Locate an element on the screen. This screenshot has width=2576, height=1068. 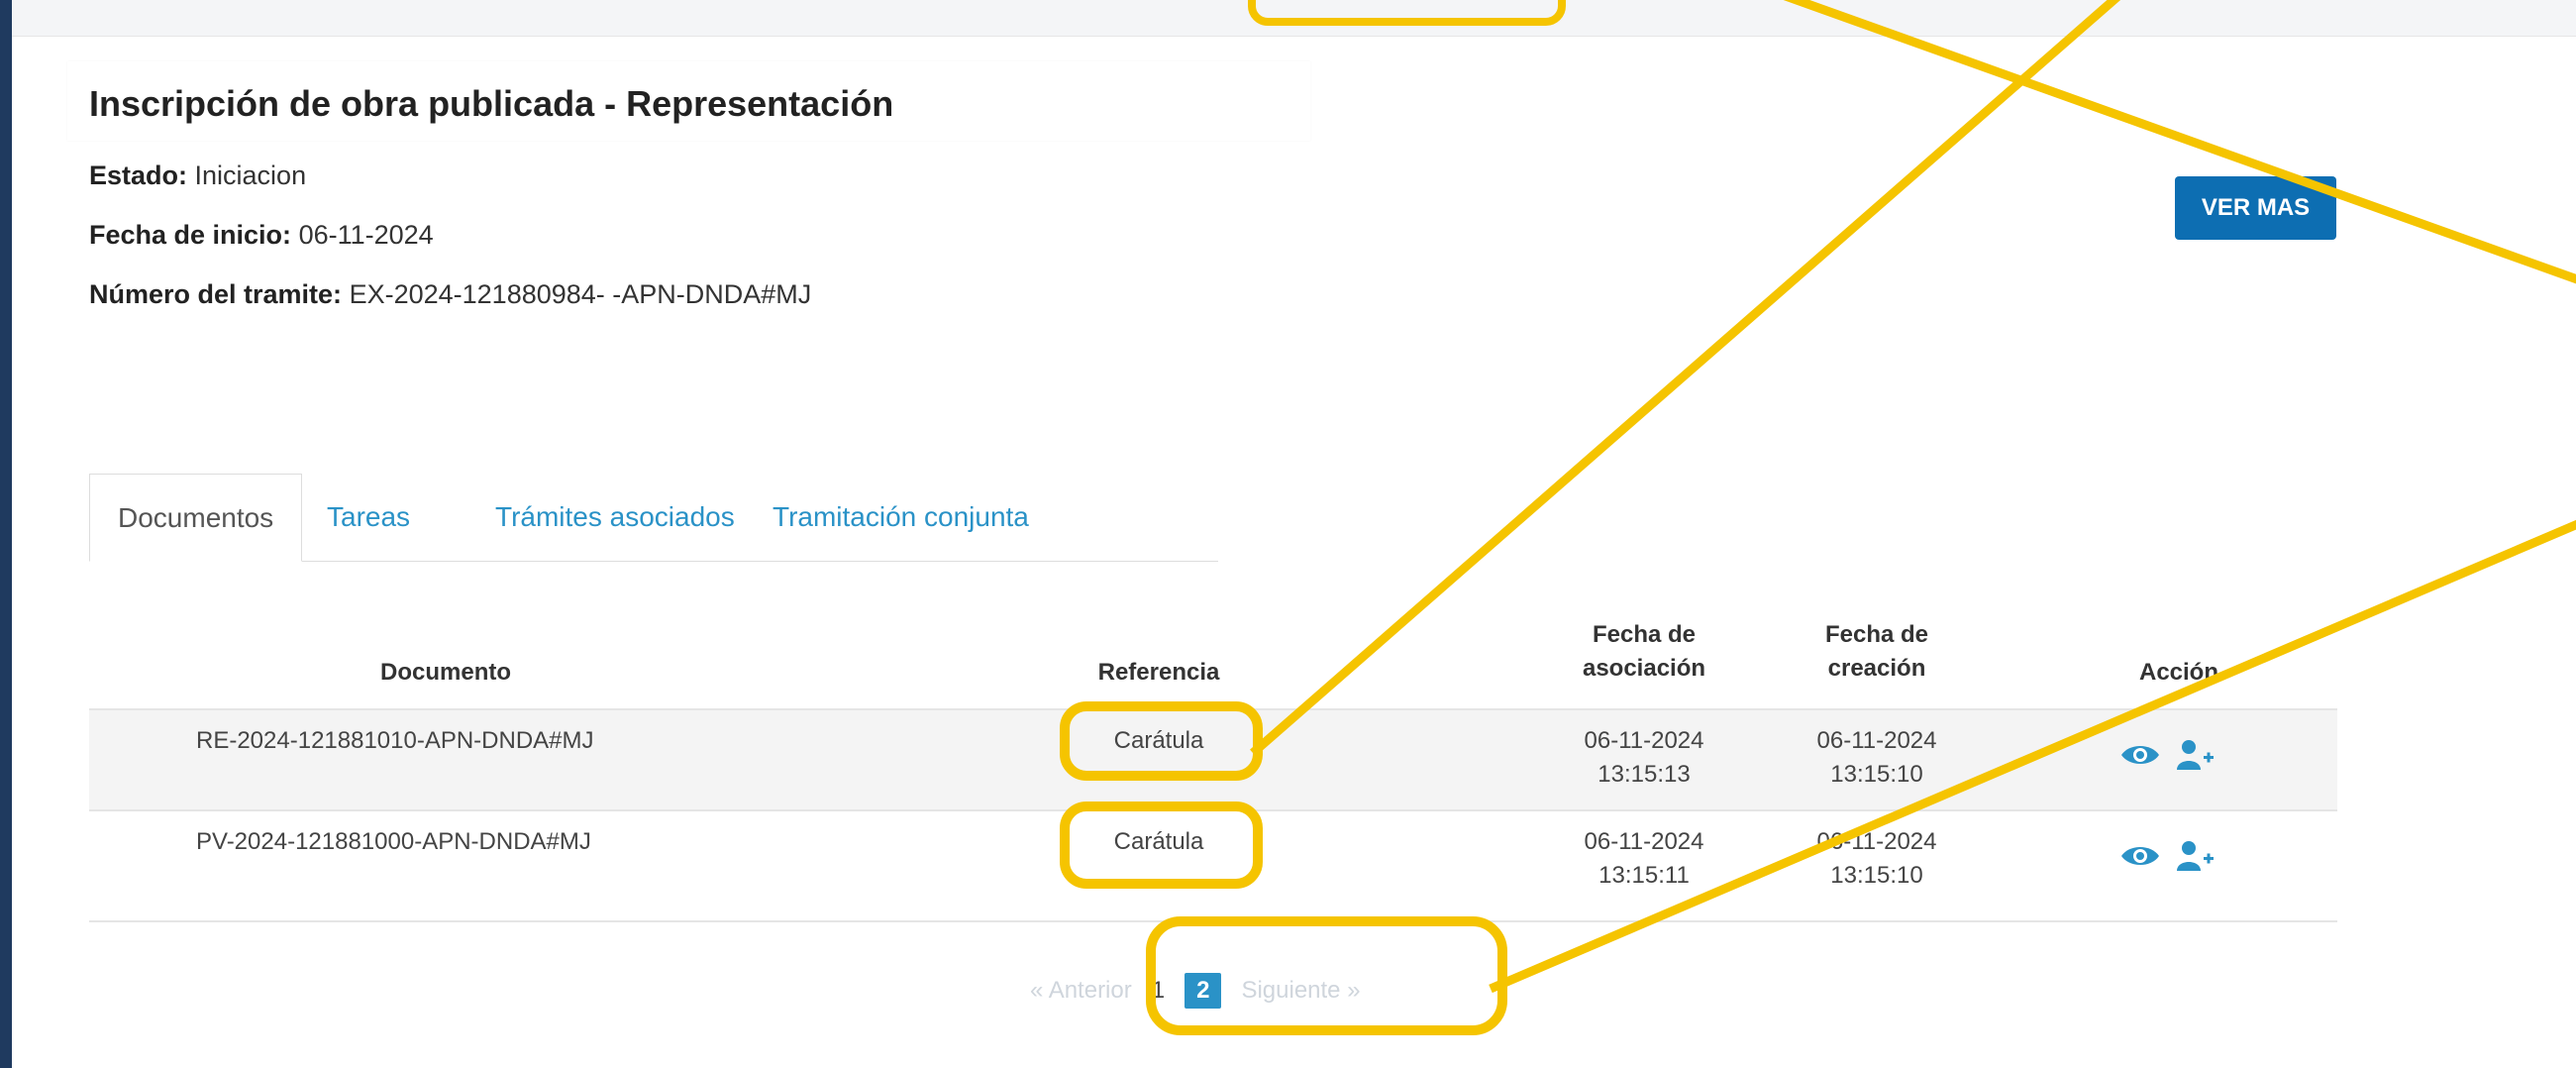
estado-value: Iniciacion is located at coordinates (250, 175).